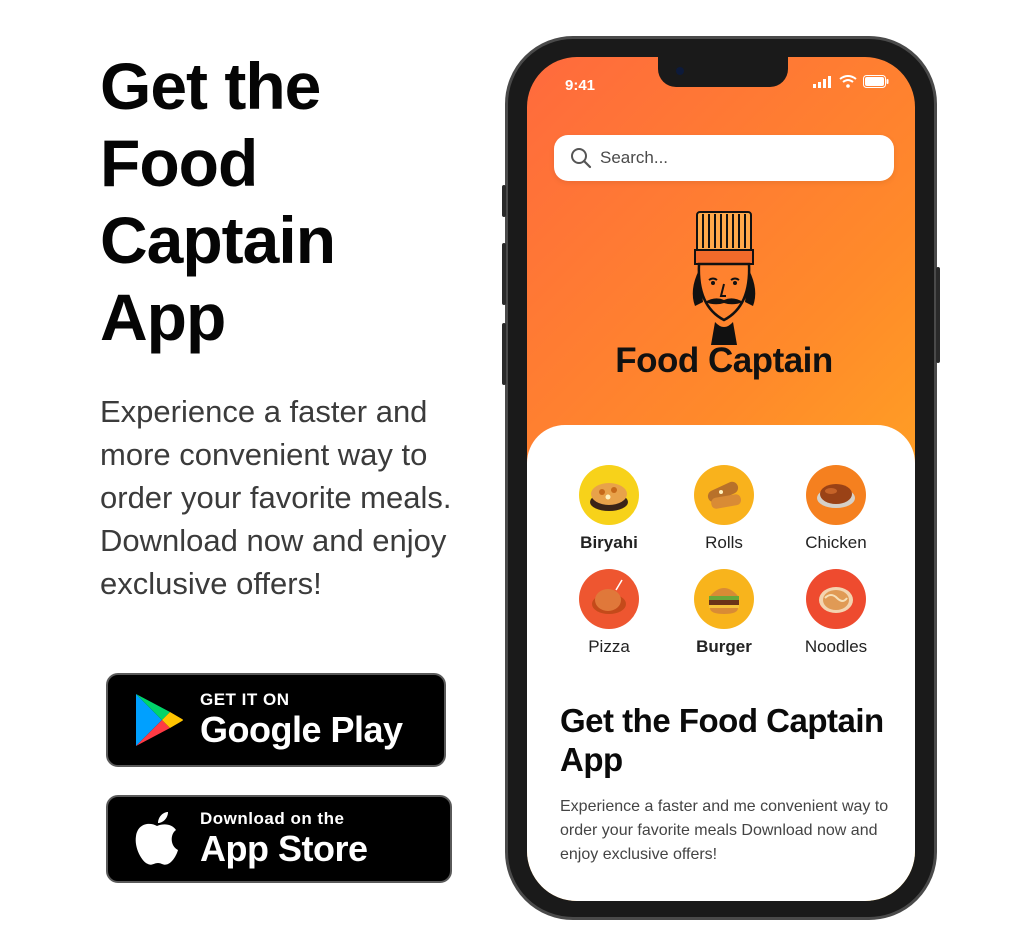  What do you see at coordinates (724, 278) in the screenshot?
I see `chef-captain-logo` at bounding box center [724, 278].